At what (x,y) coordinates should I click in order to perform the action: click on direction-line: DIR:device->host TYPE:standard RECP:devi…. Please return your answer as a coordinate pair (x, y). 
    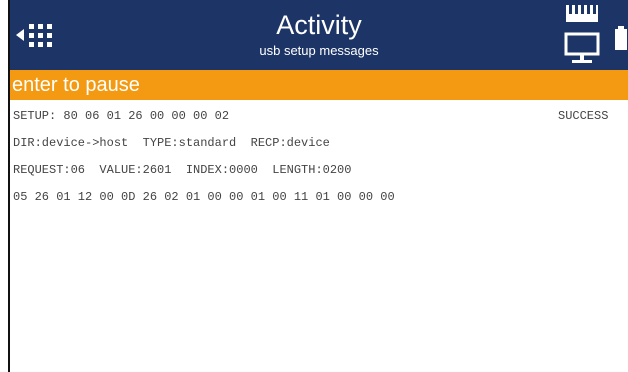
    Looking at the image, I should click on (171, 143).